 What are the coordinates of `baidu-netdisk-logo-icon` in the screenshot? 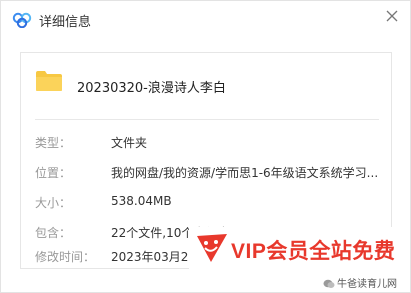 It's located at (22, 20).